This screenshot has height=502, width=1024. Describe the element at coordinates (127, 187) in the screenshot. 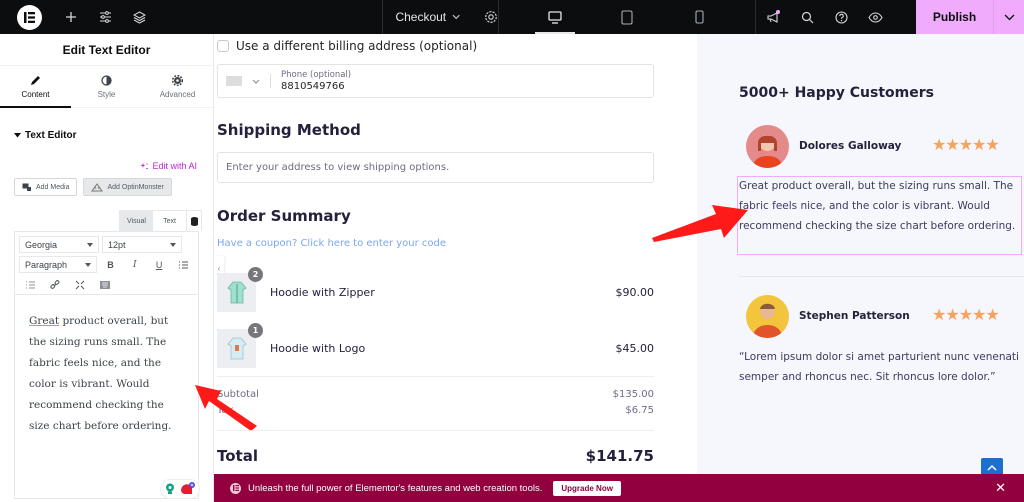

I see `add-optinmonster-button: Add OptinMonster` at that location.